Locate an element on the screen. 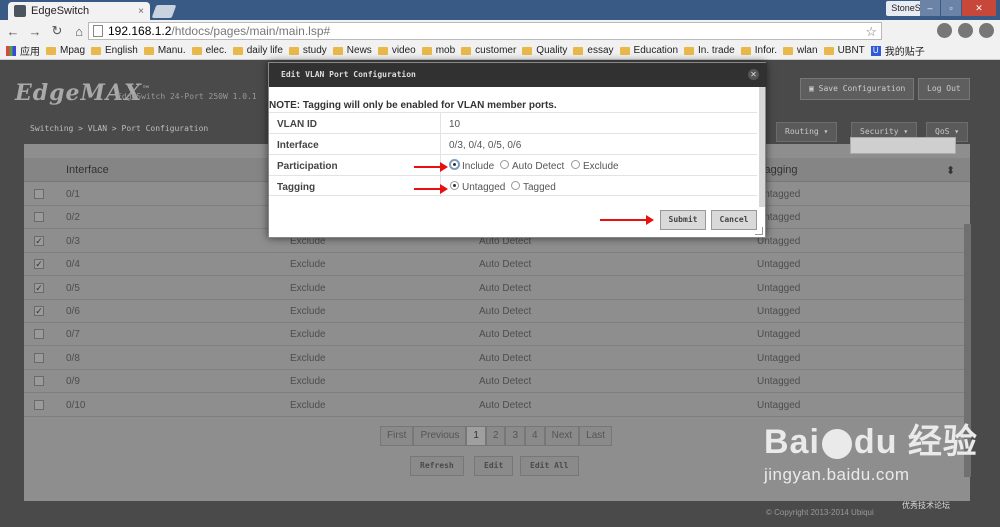 The image size is (1000, 527). edit-button: Edit is located at coordinates (494, 466).